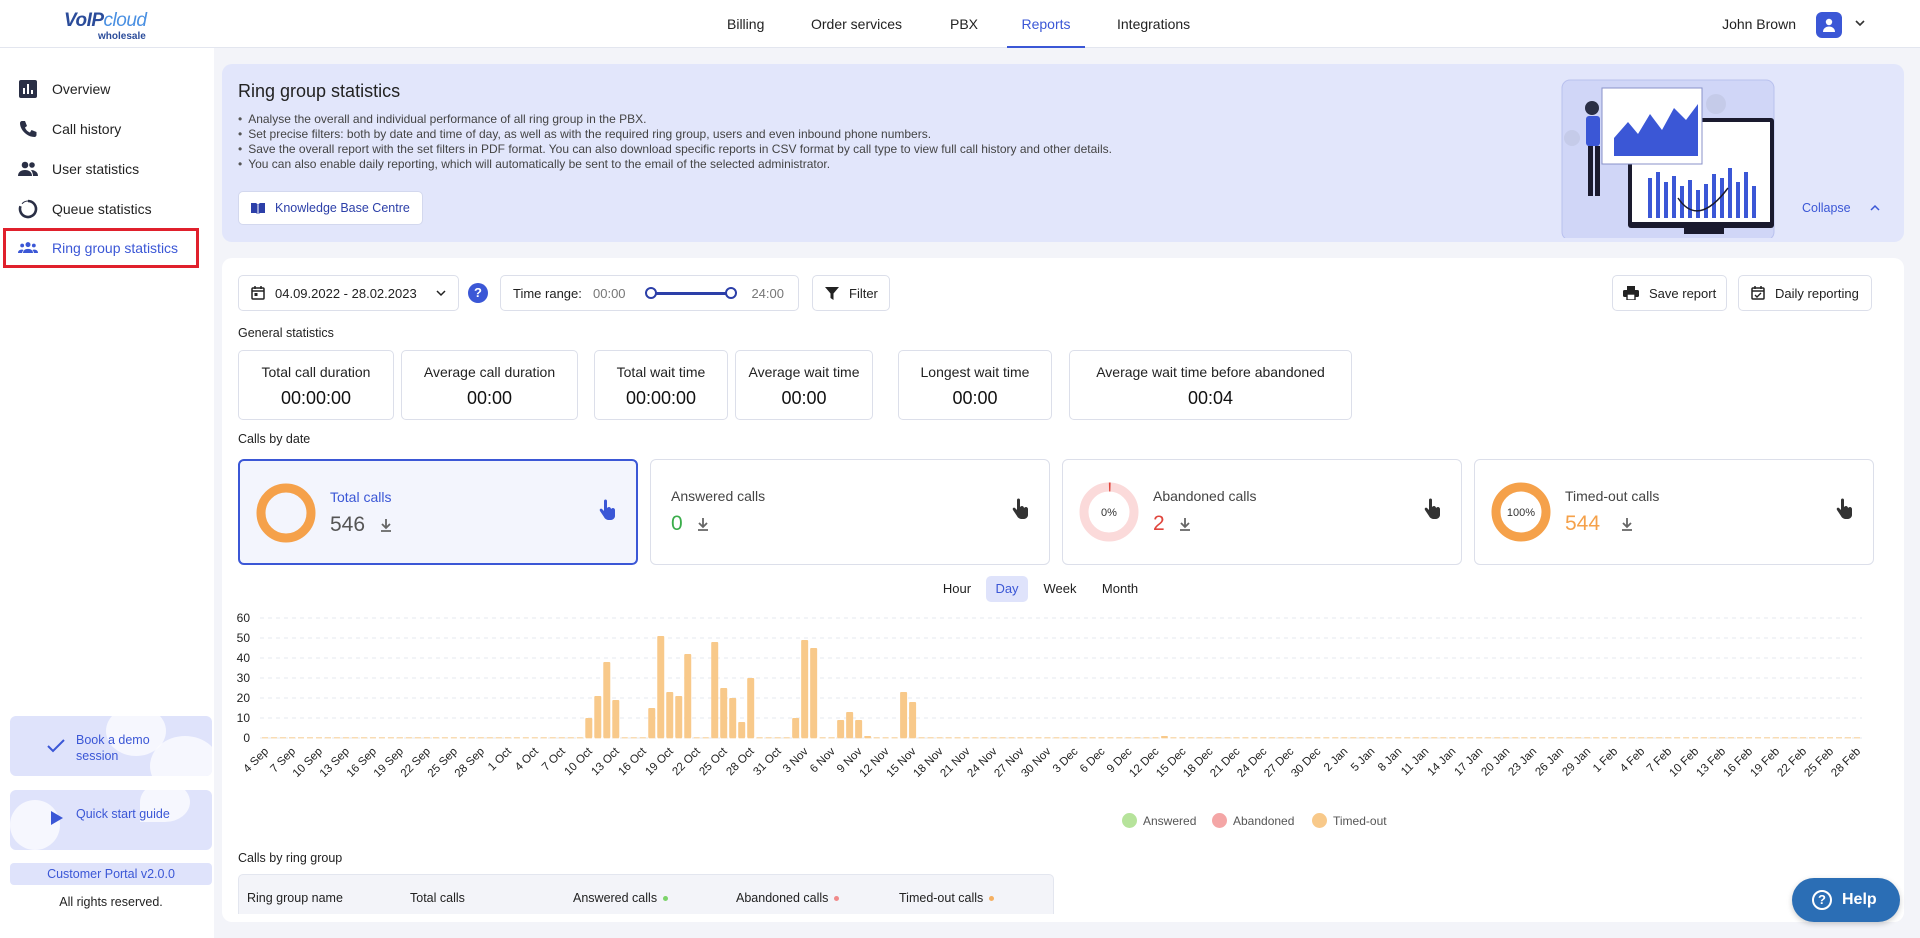 The height and width of the screenshot is (938, 1920). Describe the element at coordinates (319, 91) in the screenshot. I see `page-title: Ring group statistics` at that location.